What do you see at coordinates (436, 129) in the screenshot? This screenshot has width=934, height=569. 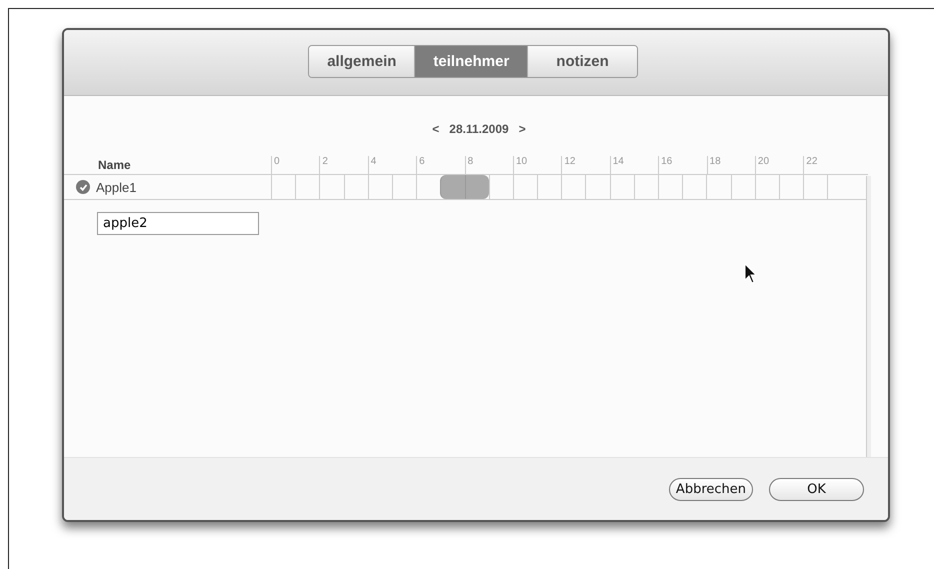 I see `previous-day-button: <` at bounding box center [436, 129].